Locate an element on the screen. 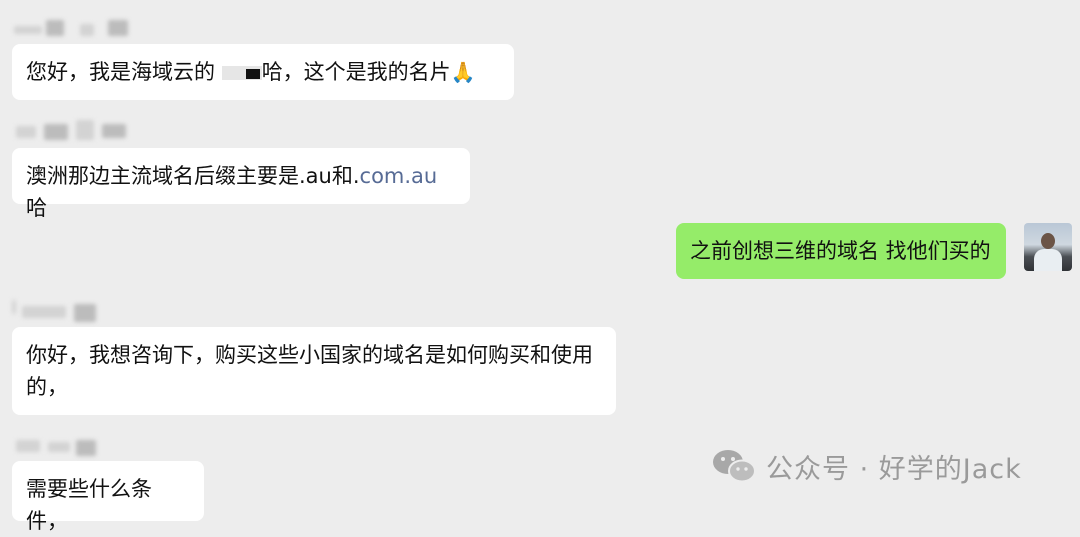  wechat-icon is located at coordinates (734, 466).